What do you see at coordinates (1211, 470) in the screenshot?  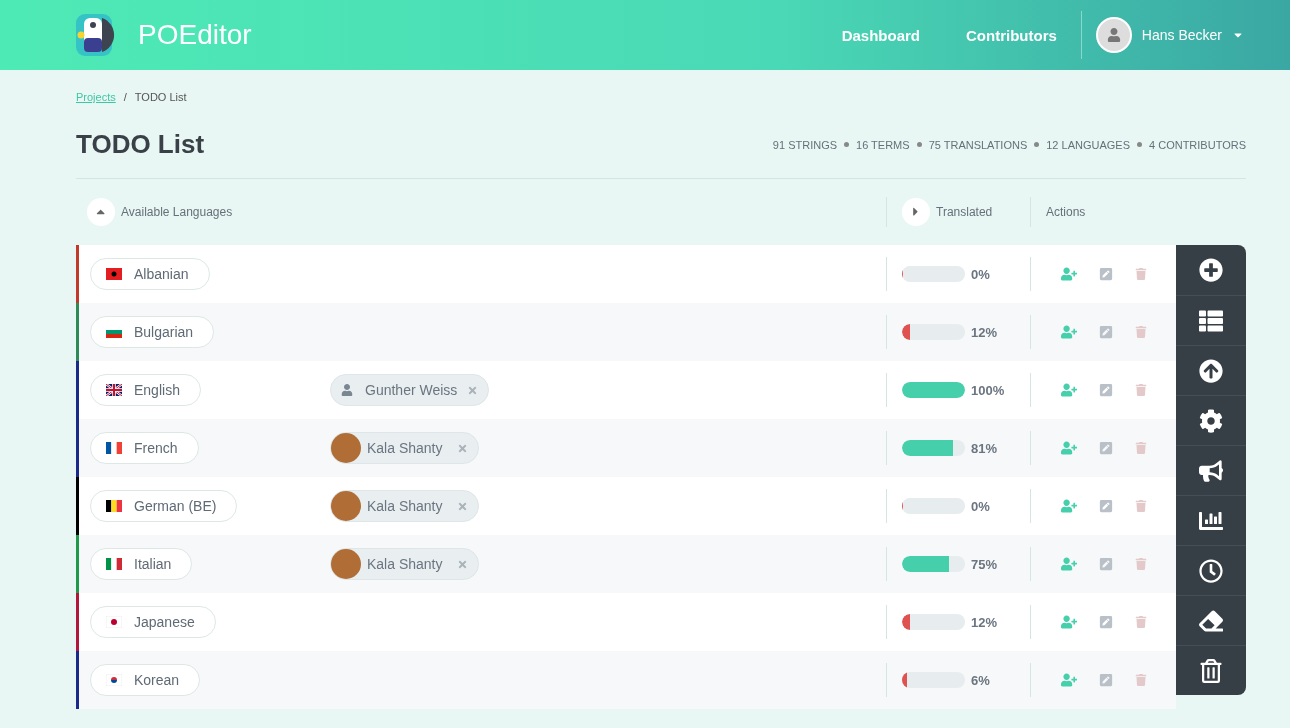 I see `megaphone-icon` at bounding box center [1211, 470].